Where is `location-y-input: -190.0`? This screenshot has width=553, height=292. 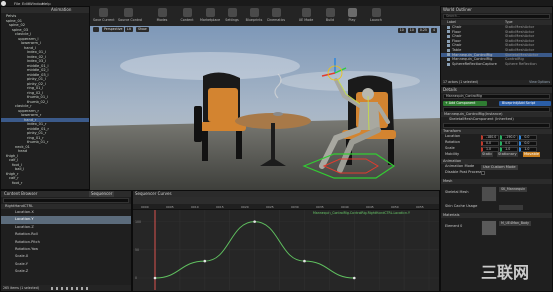
location-y-input: -190.0 is located at coordinates (509, 137).